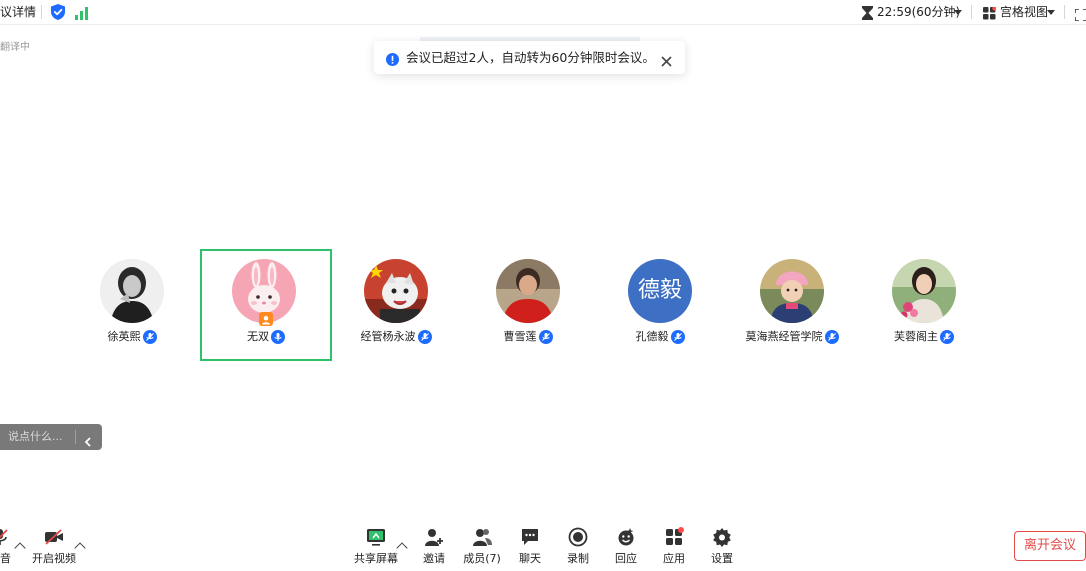 The image size is (1086, 571). I want to click on view-mode-dropdown-icon, so click(1051, 12).